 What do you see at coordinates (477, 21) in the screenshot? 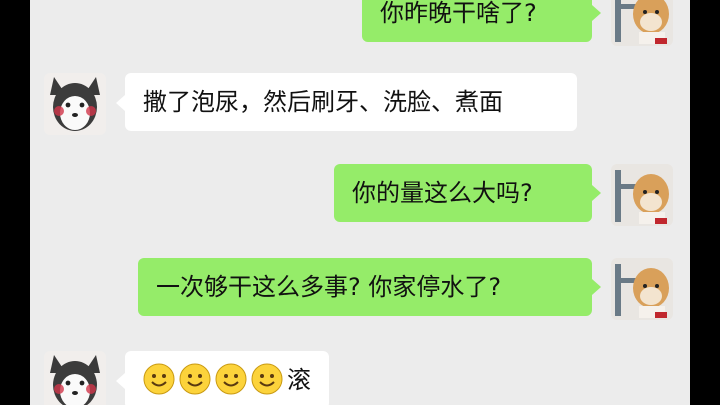
I see `message-bubble: 你昨晚干啥了?` at bounding box center [477, 21].